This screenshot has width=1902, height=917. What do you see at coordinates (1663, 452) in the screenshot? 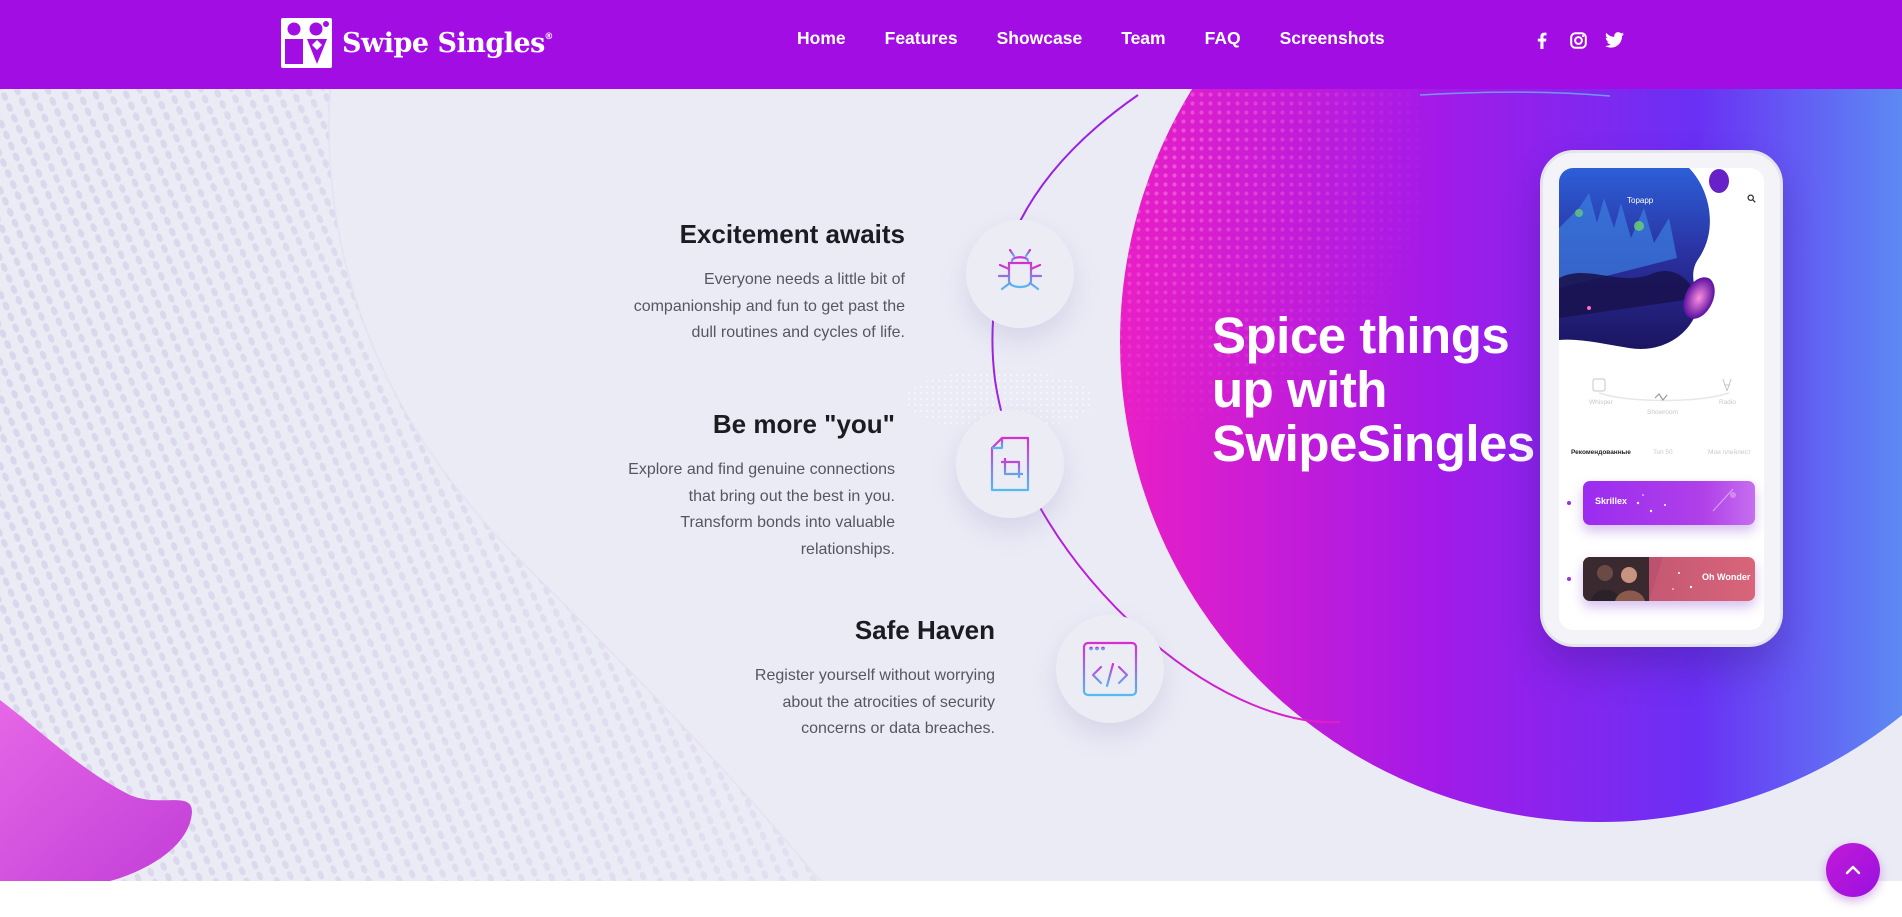
I see `tab-top50: Топ 50` at bounding box center [1663, 452].